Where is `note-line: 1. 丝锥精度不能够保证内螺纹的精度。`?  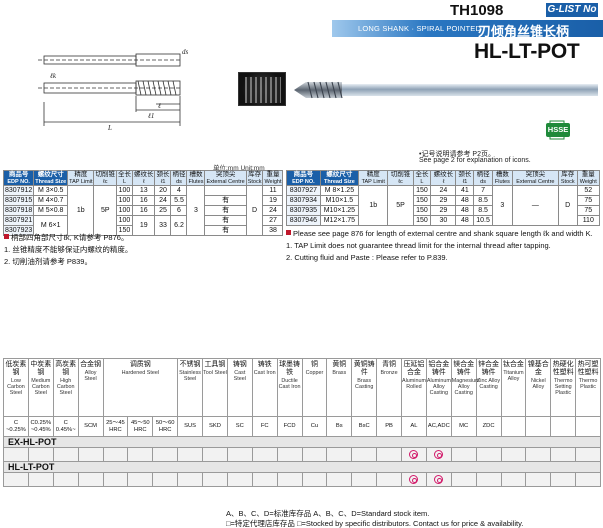 note-line: 1. 丝锥精度不能够保证内螺纹的精度。 is located at coordinates (68, 249).